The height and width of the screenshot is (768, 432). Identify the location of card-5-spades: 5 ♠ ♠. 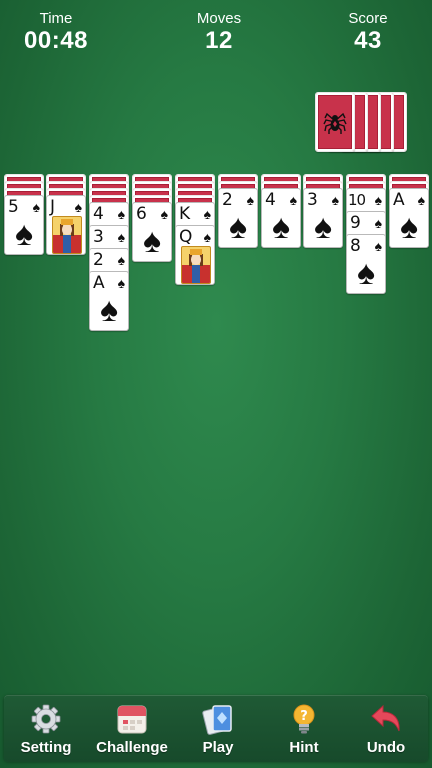
(24, 225).